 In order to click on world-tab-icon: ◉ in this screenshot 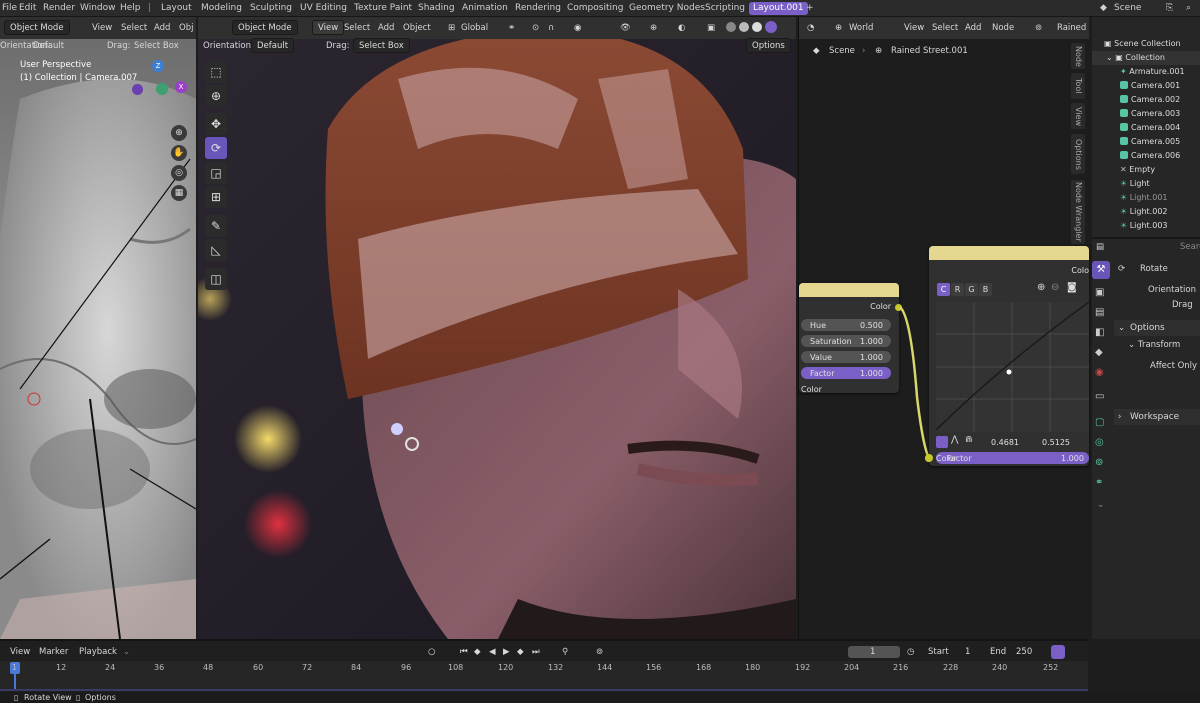, I will do `click(1099, 372)`.